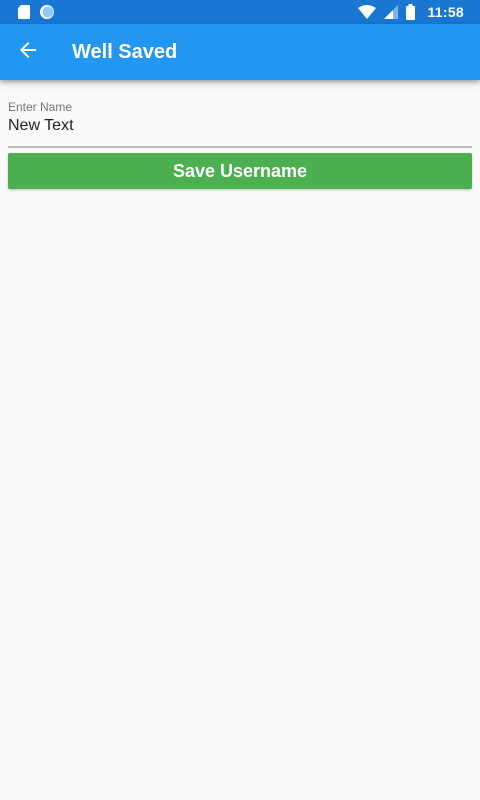 Image resolution: width=480 pixels, height=800 pixels. I want to click on status-time: 11:58, so click(445, 12).